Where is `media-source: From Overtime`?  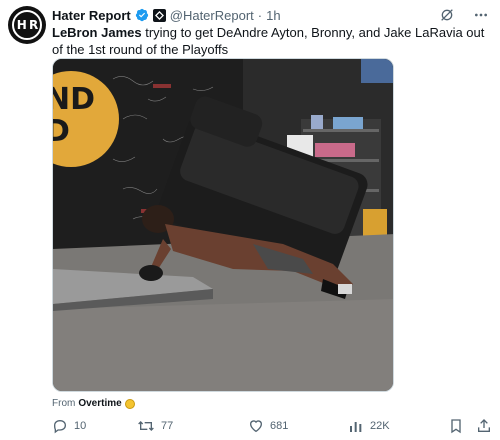
media-source: From Overtime is located at coordinates (93, 403).